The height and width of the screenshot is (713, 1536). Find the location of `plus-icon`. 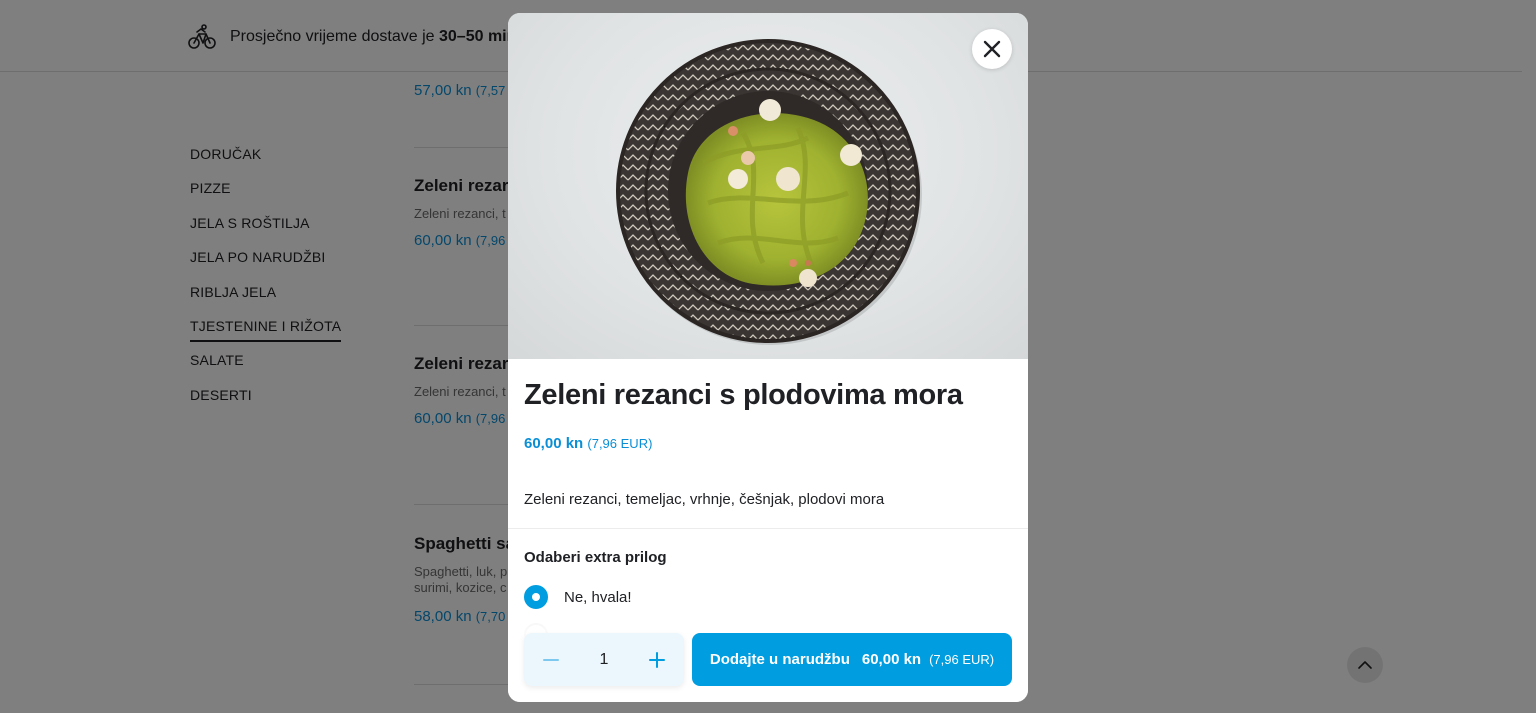

plus-icon is located at coordinates (657, 659).